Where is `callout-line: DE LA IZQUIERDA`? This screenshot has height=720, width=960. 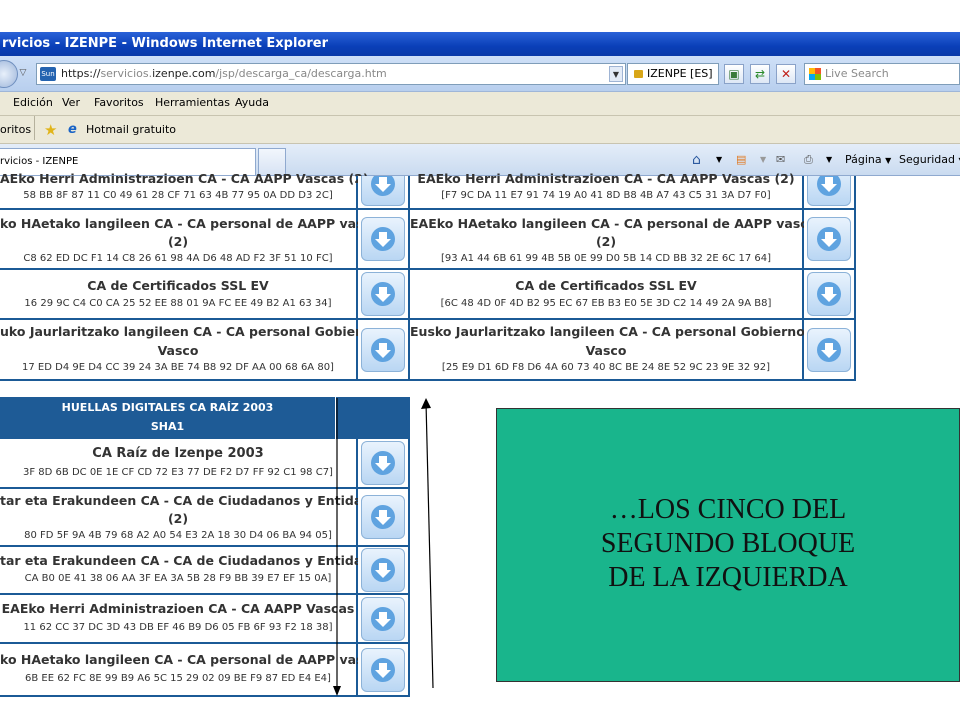 callout-line: DE LA IZQUIERDA is located at coordinates (728, 577).